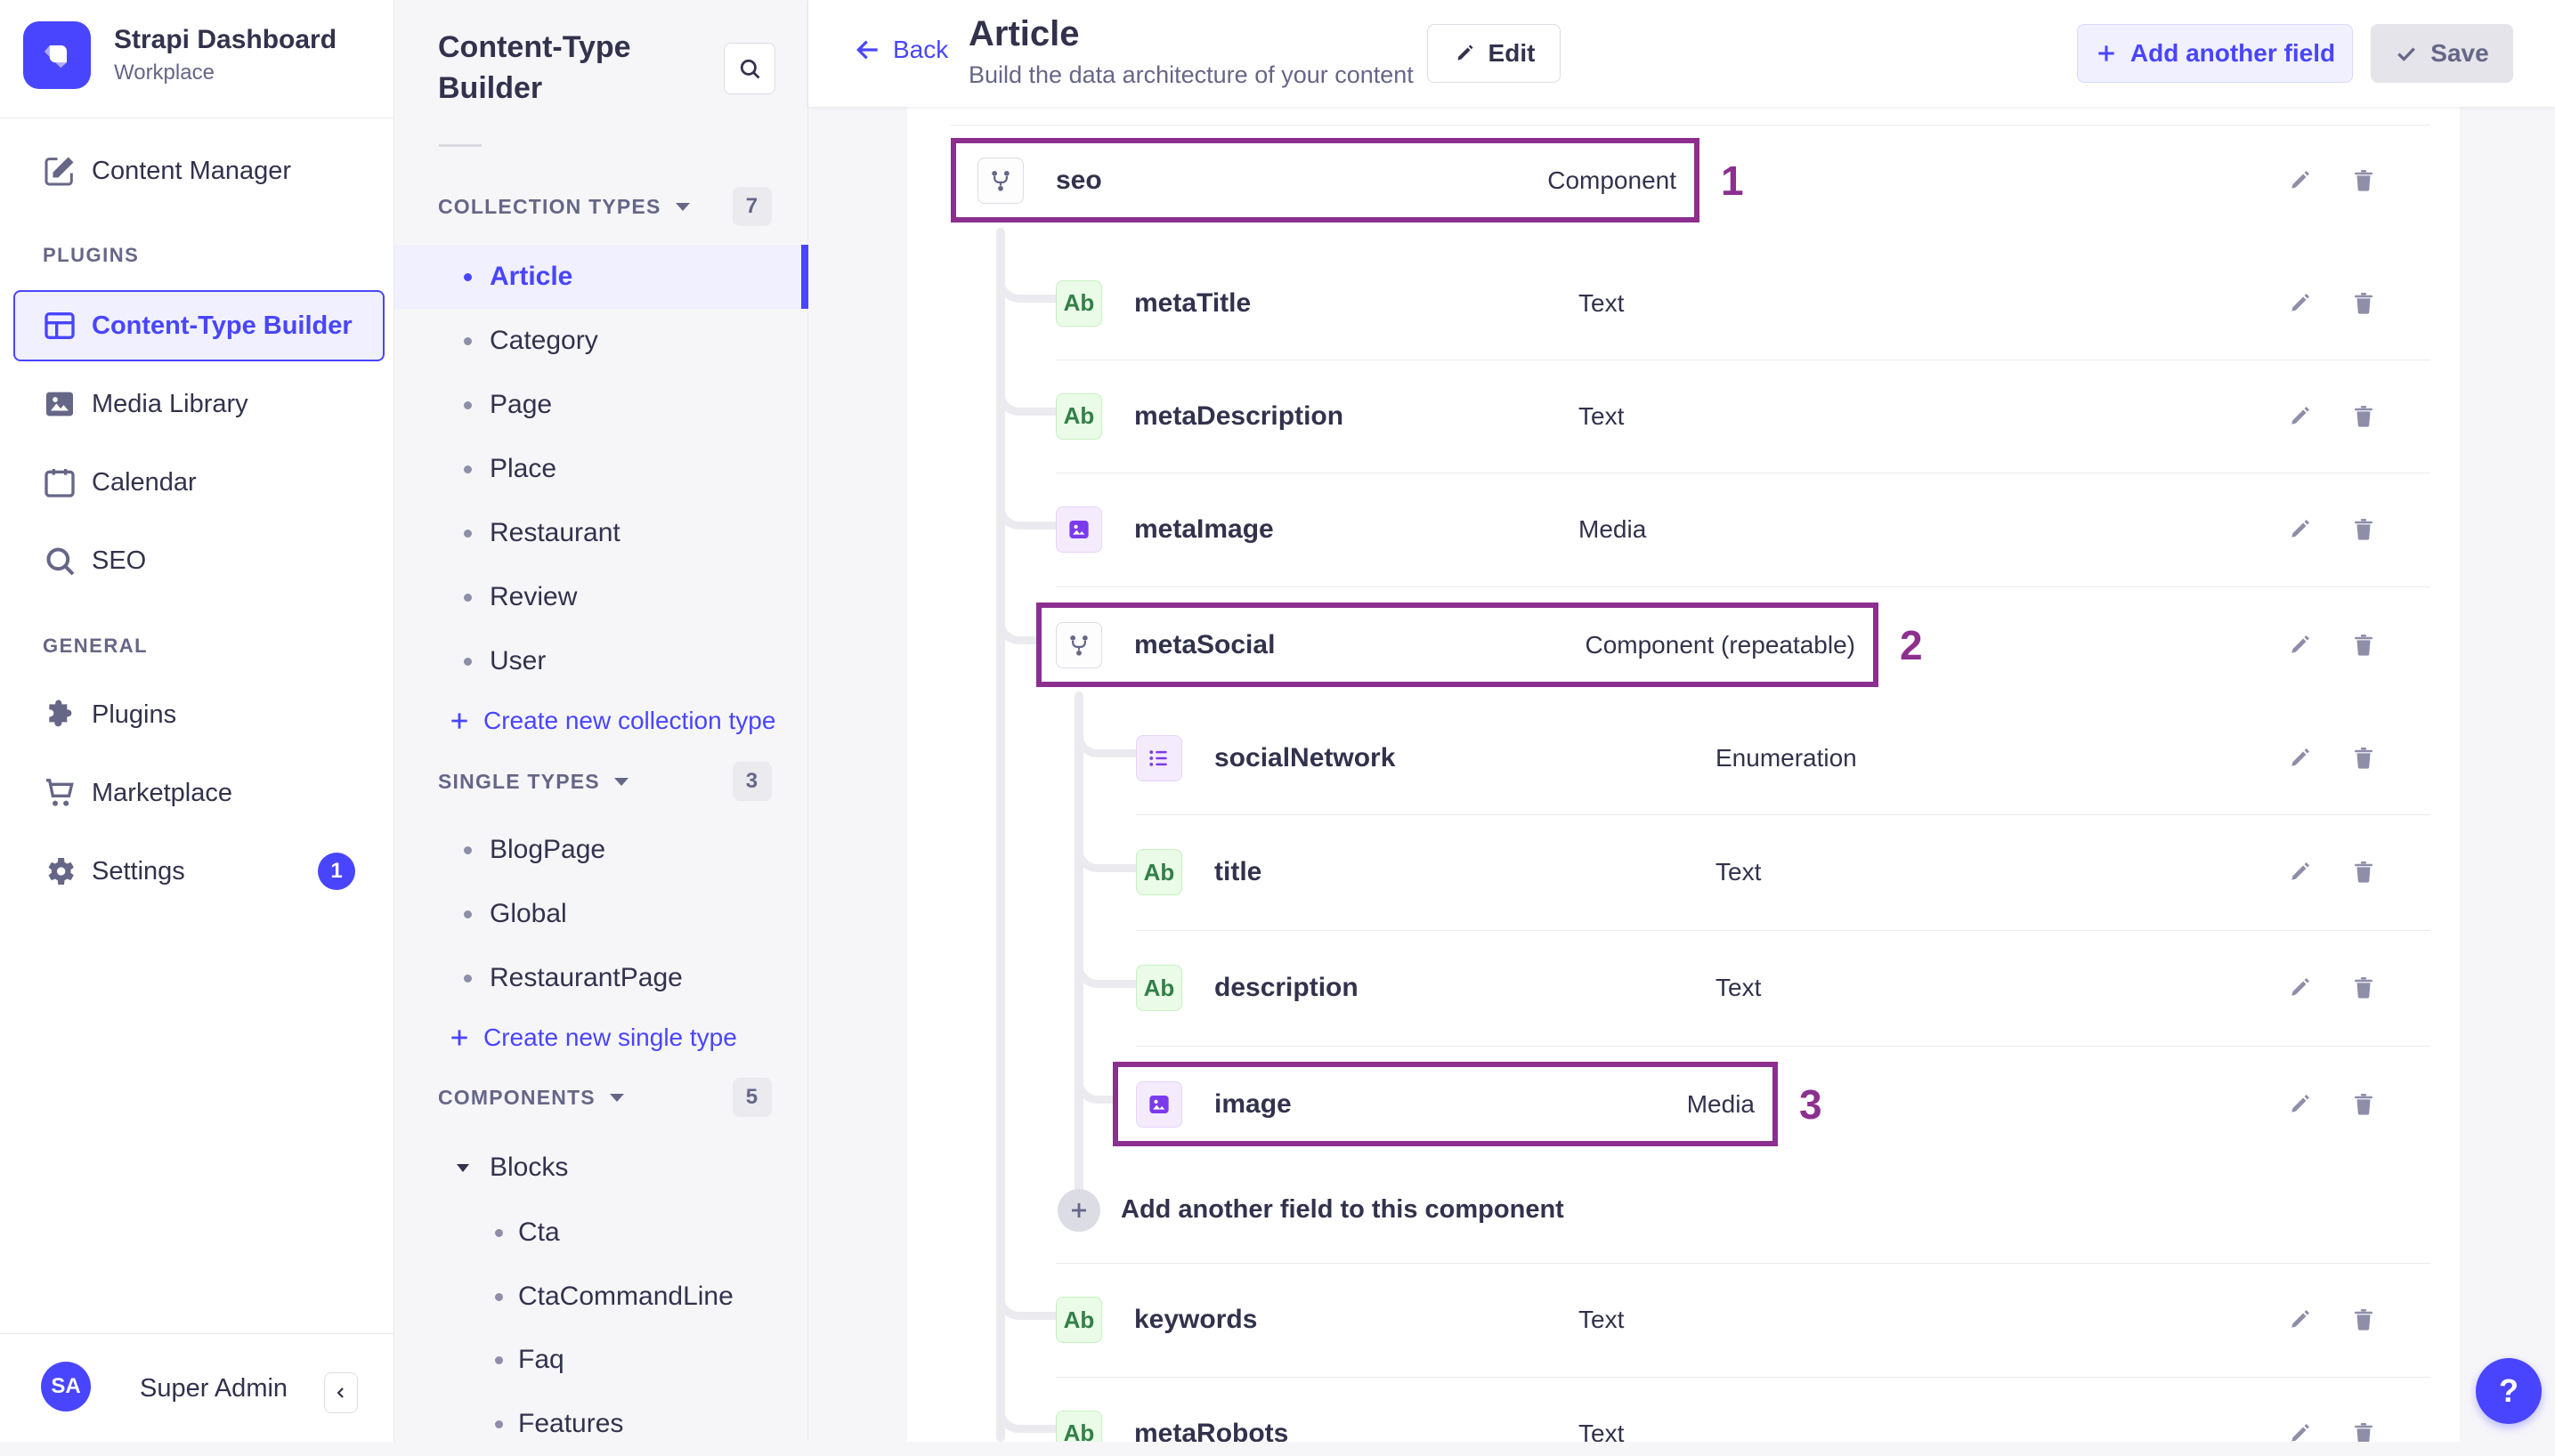 The image size is (2555, 1456). I want to click on edit-button: Edit, so click(1494, 53).